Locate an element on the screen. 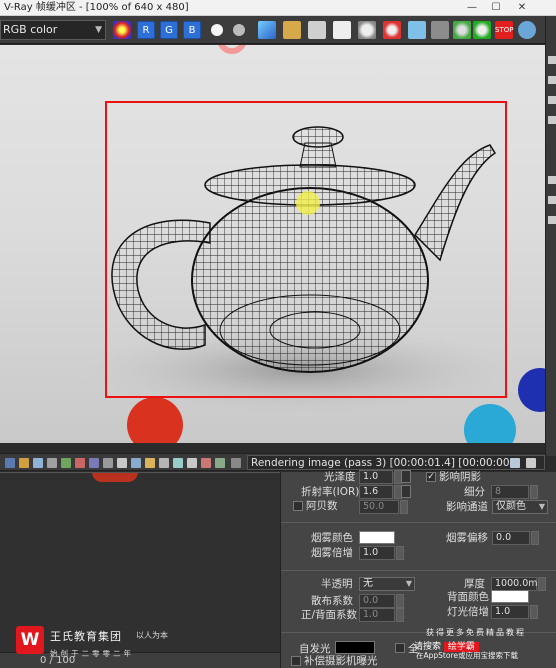  abbe-input: 50.0 is located at coordinates (379, 507).